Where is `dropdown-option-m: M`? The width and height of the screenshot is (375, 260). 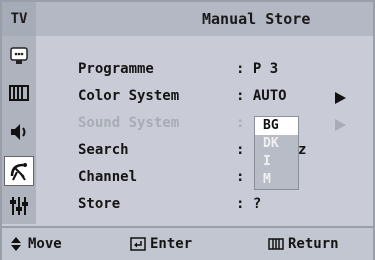 dropdown-option-m: M is located at coordinates (276, 180).